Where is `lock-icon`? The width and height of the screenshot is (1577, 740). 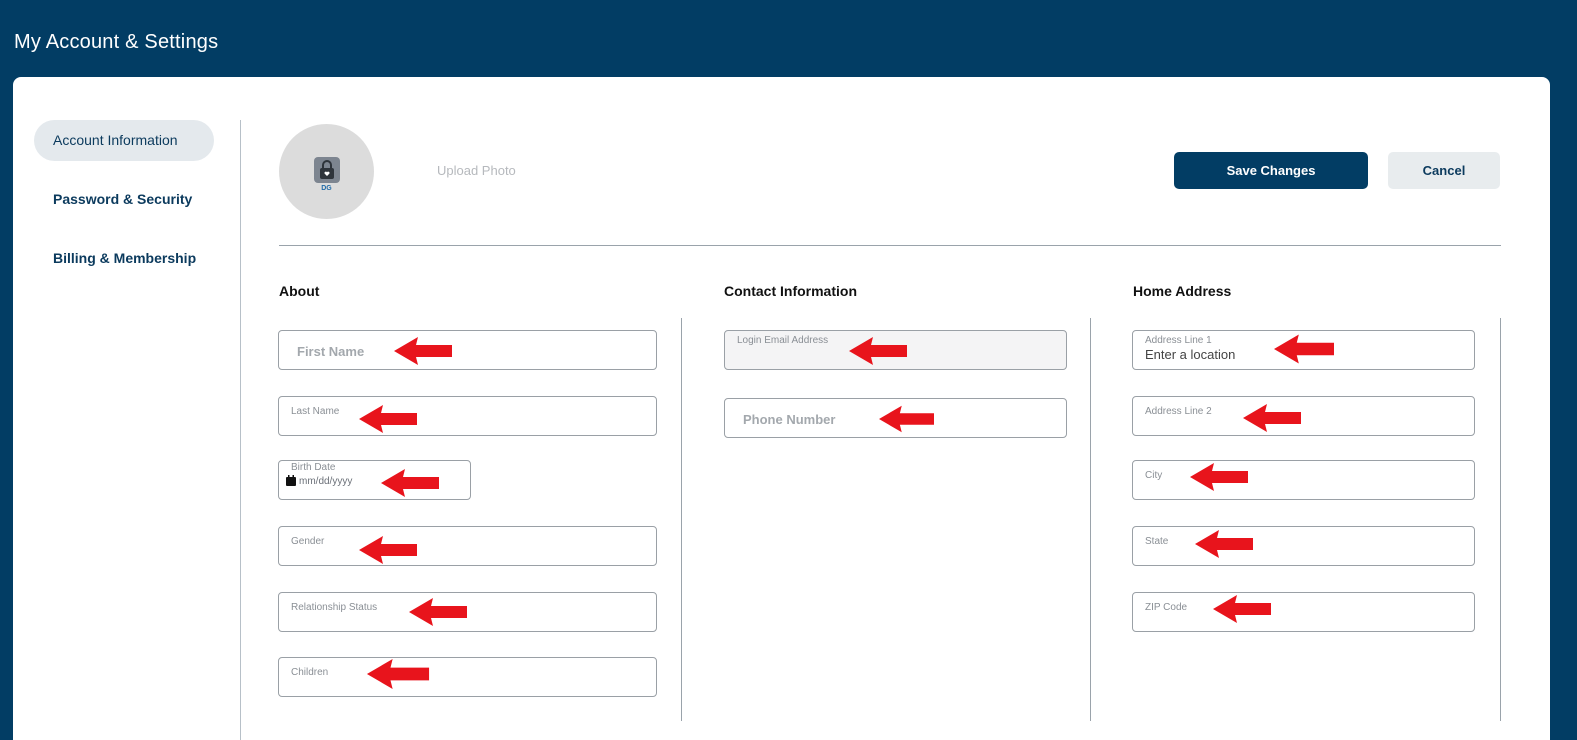
lock-icon is located at coordinates (327, 170).